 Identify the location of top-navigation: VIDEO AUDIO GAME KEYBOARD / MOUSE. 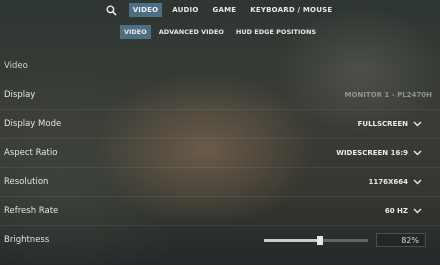
(220, 10).